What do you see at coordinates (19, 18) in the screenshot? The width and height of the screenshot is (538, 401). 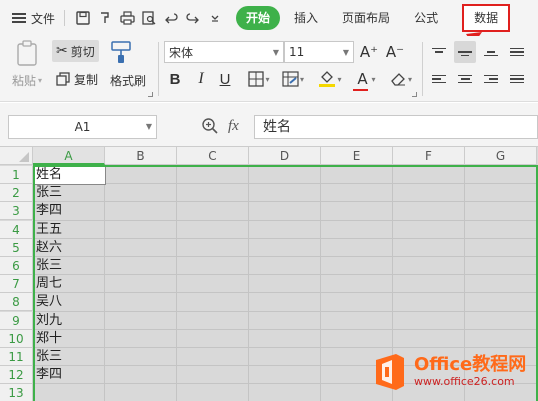 I see `hamburger-icon` at bounding box center [19, 18].